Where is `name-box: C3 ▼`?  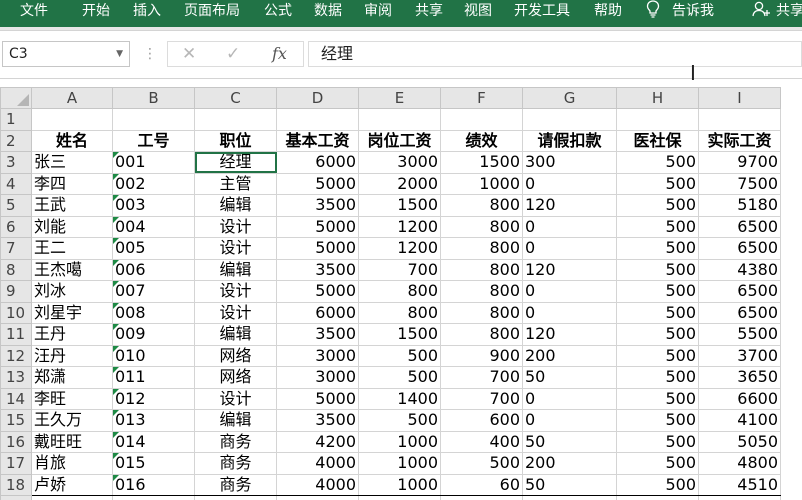 name-box: C3 ▼ is located at coordinates (66, 54).